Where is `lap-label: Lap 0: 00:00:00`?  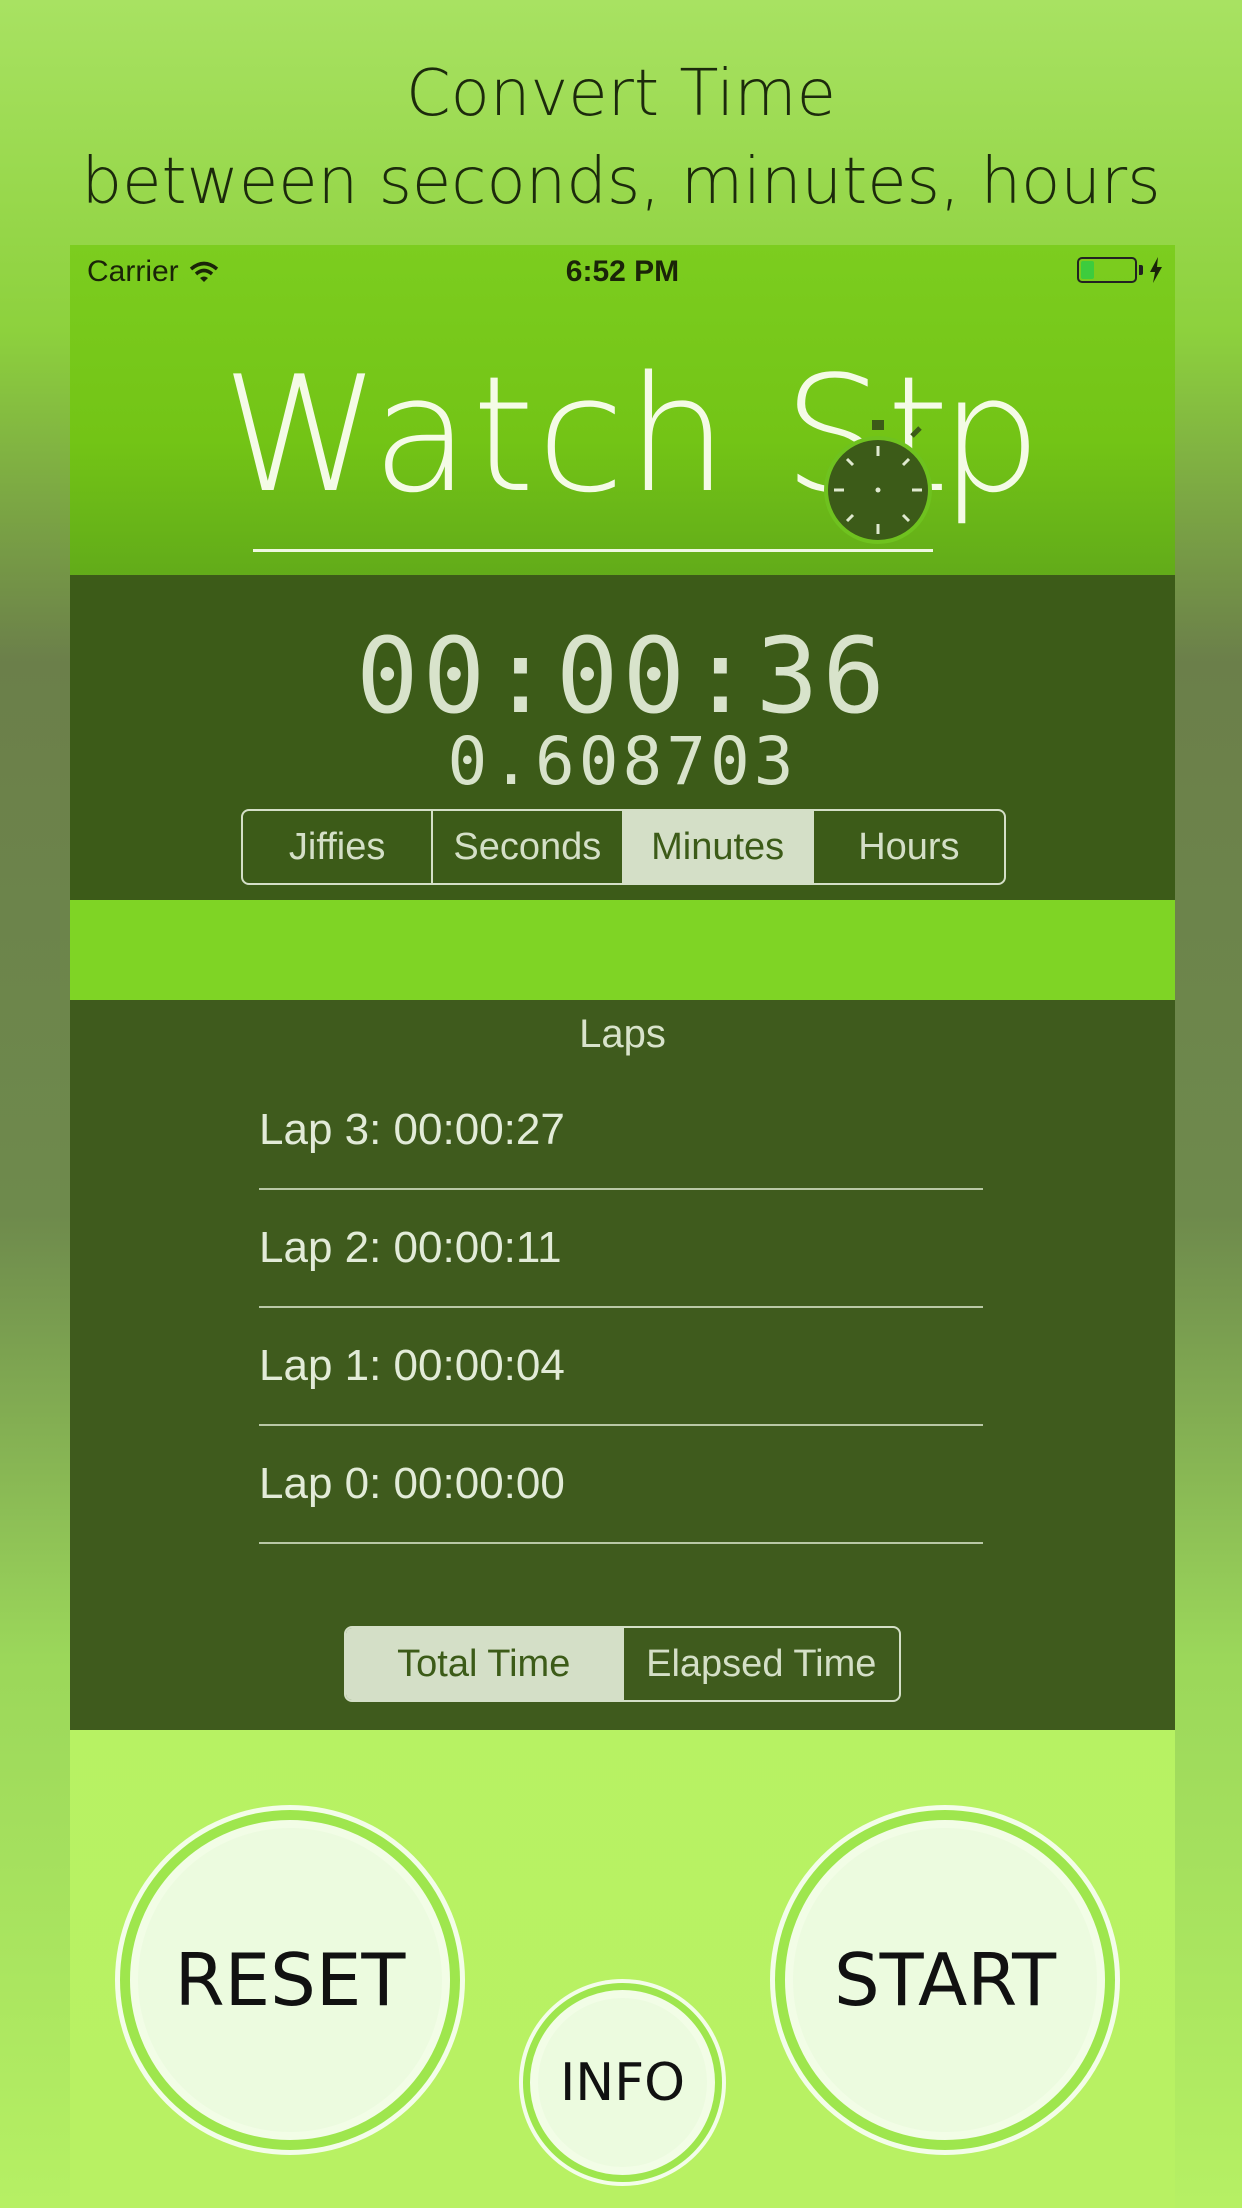
lap-label: Lap 0: 00:00:00 is located at coordinates (412, 1483).